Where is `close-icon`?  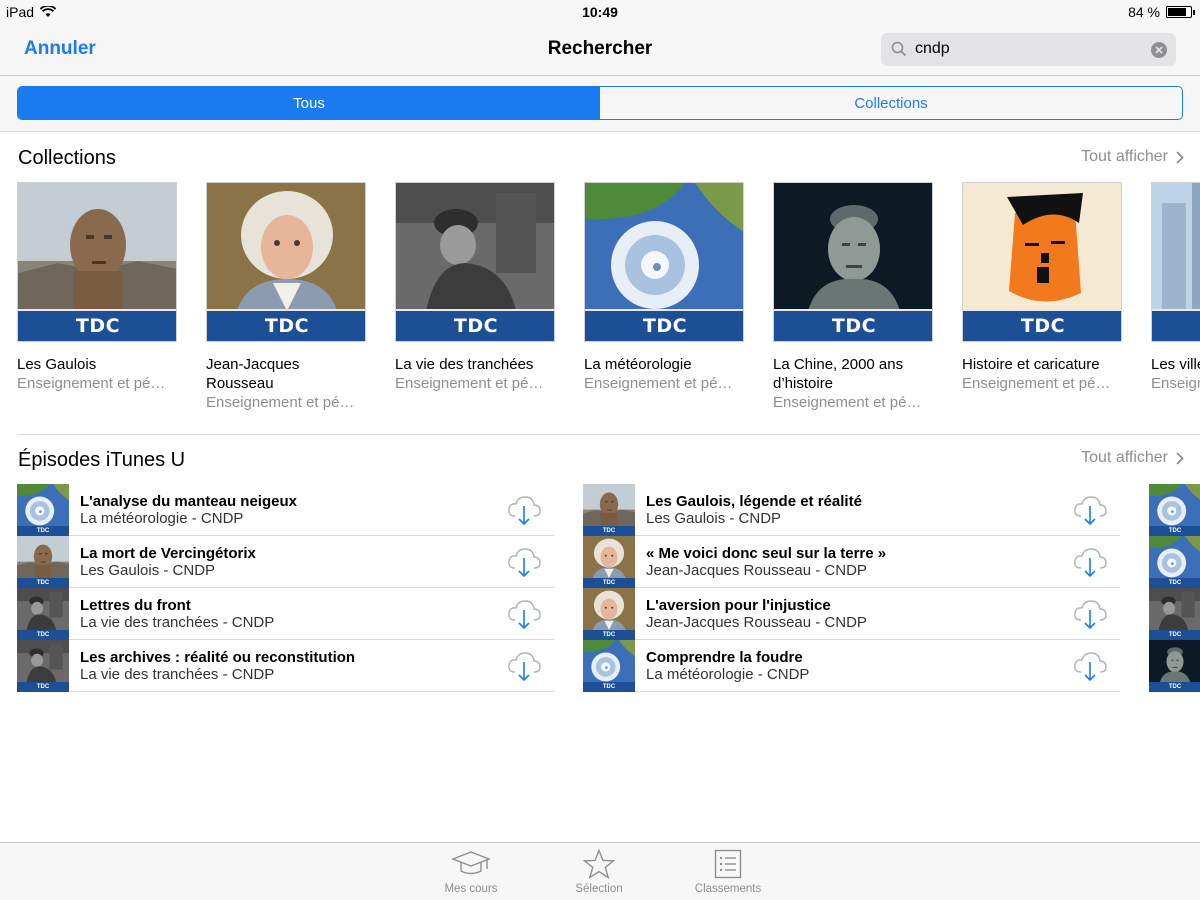 close-icon is located at coordinates (1159, 50).